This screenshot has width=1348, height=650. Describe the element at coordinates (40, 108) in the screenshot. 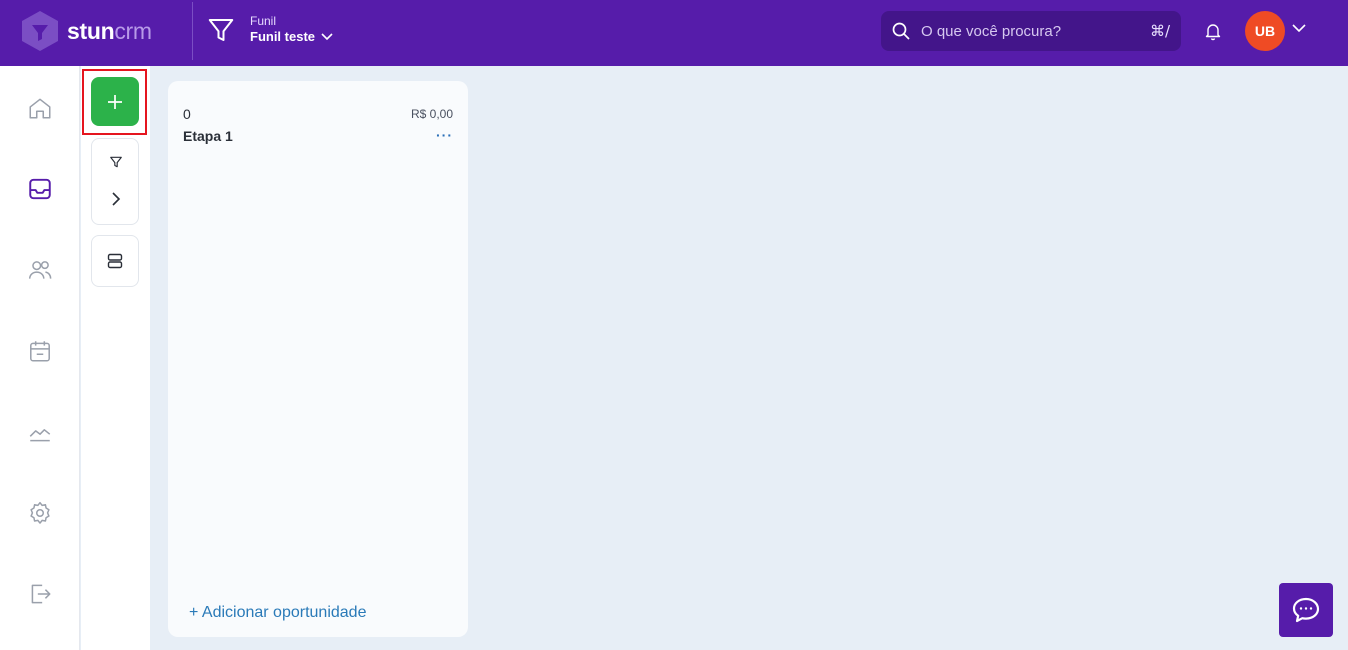

I see `home-icon` at that location.